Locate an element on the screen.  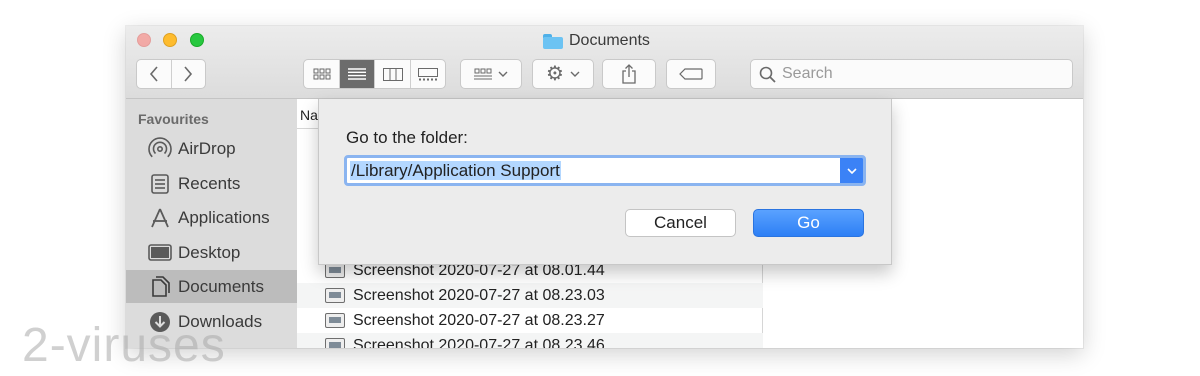
file-name: Screenshot 2020-07-27 at 08.23.27 is located at coordinates (479, 320).